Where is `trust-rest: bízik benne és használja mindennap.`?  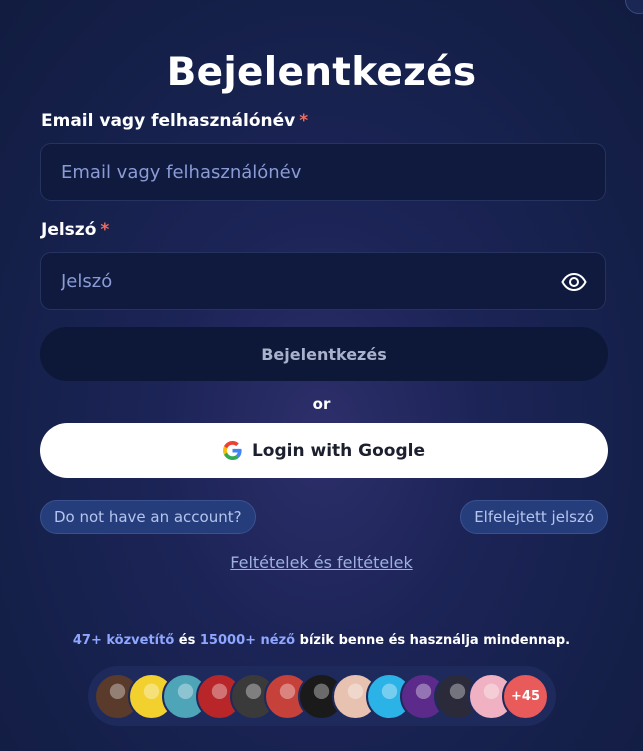 trust-rest: bízik benne és használja mindennap. is located at coordinates (433, 640).